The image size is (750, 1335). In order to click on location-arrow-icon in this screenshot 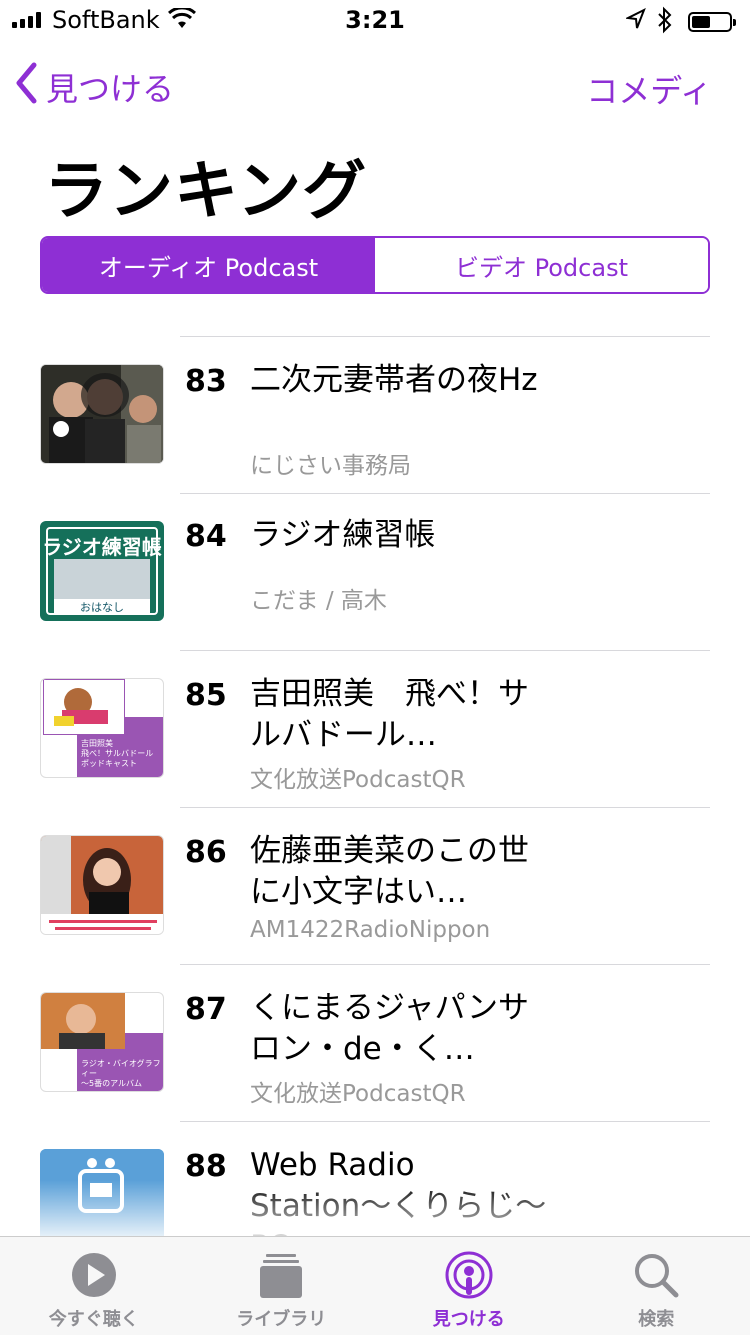, I will do `click(636, 21)`.